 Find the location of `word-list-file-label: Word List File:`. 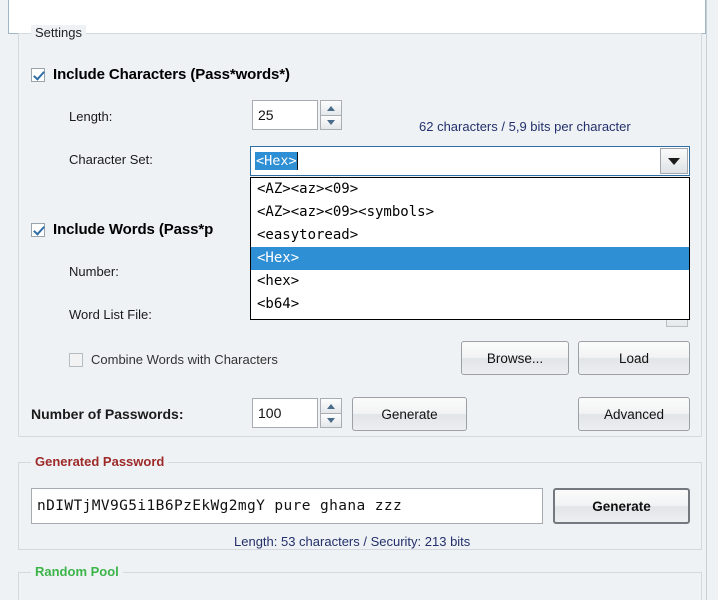

word-list-file-label: Word List File: is located at coordinates (110, 314).